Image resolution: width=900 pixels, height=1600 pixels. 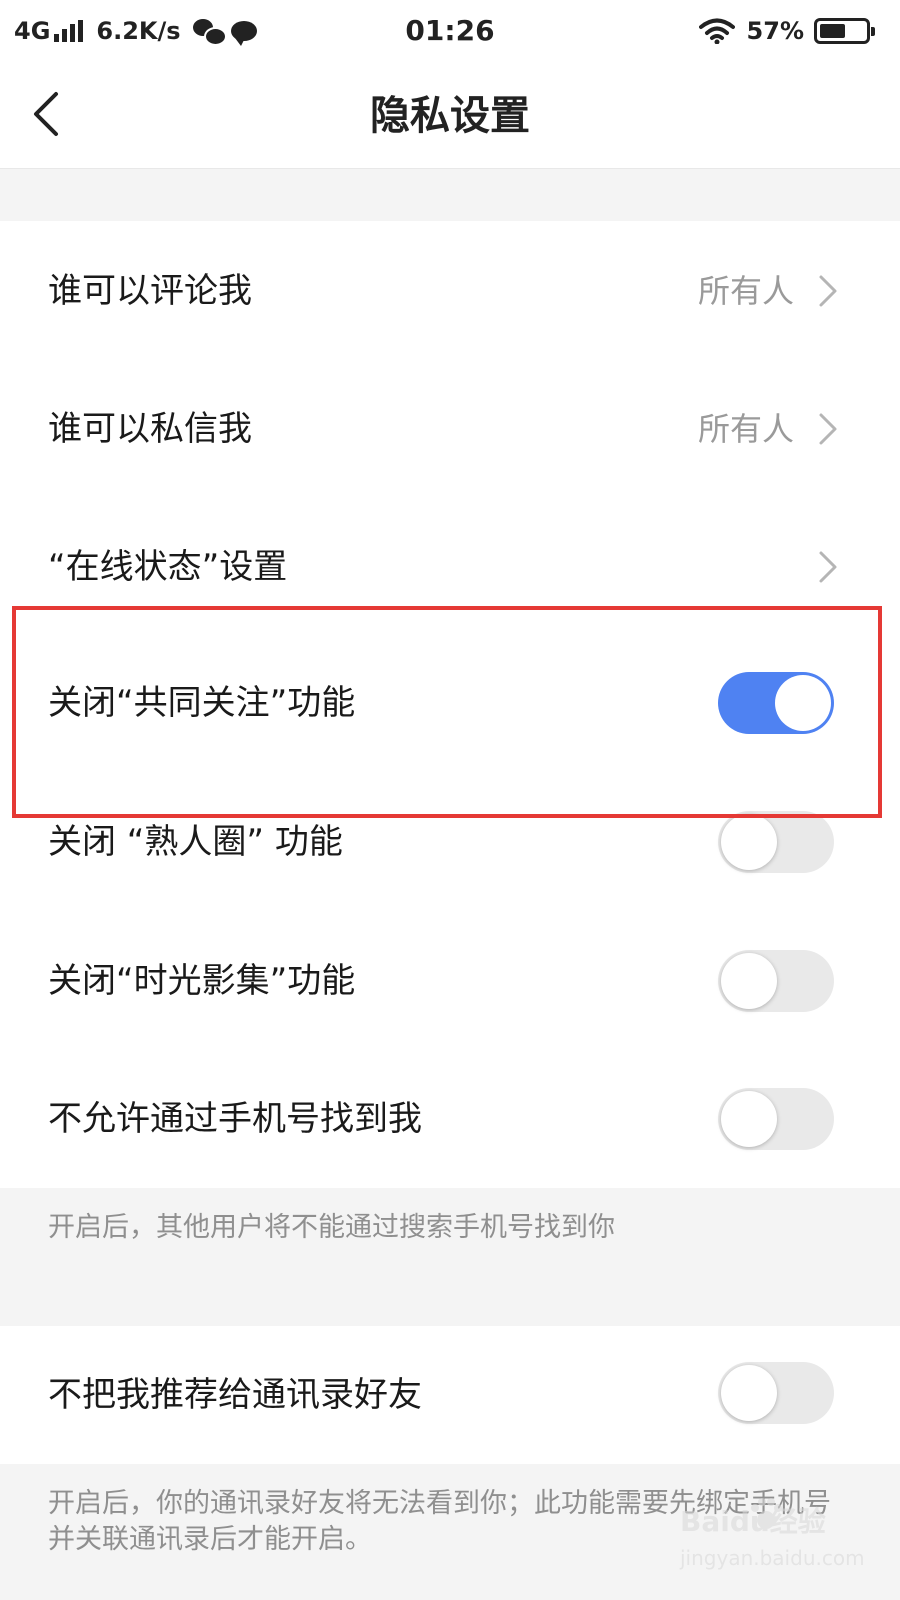 I want to click on setting-label: 关闭 “熟人圈” 功能, so click(x=195, y=842).